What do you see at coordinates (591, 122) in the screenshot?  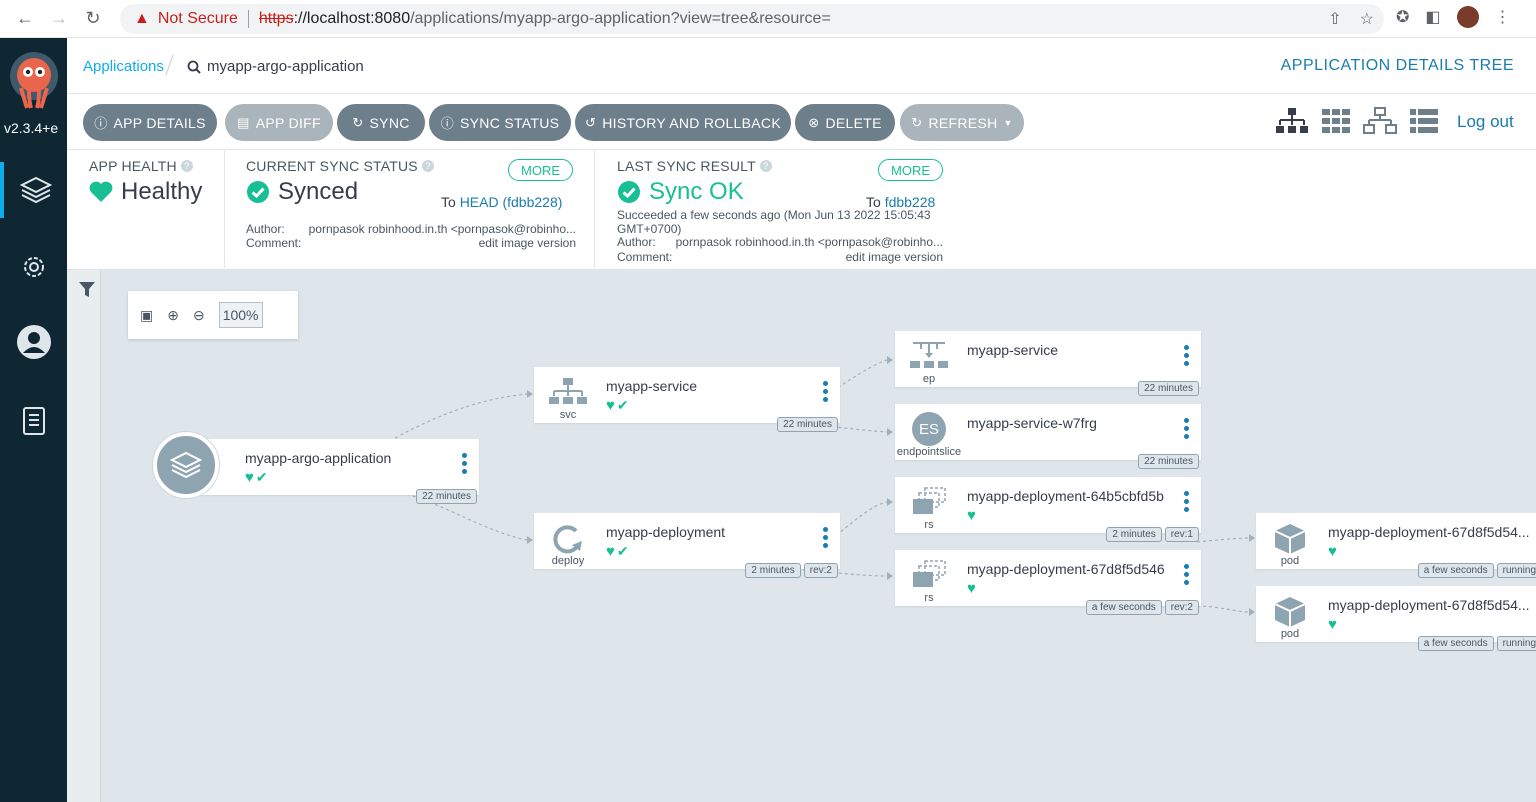 I see `history-icon: ↺` at bounding box center [591, 122].